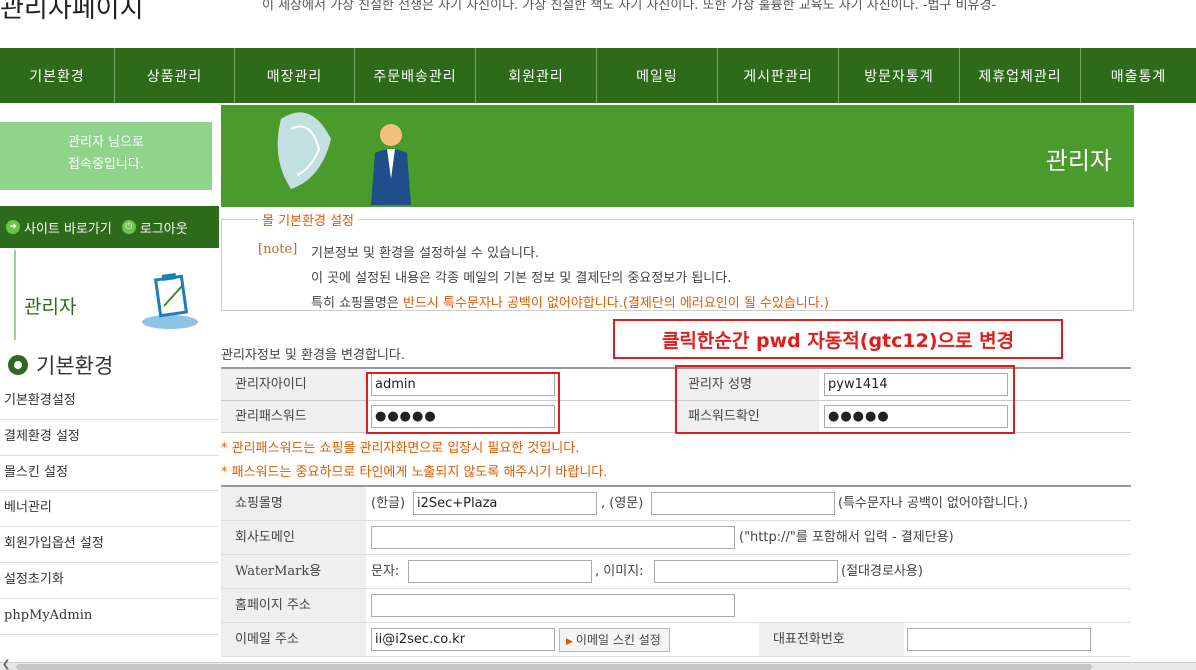  I want to click on domain-row: 회사도메인 ("http://"를 포함해서 입력 - 결제단용), so click(676, 538).